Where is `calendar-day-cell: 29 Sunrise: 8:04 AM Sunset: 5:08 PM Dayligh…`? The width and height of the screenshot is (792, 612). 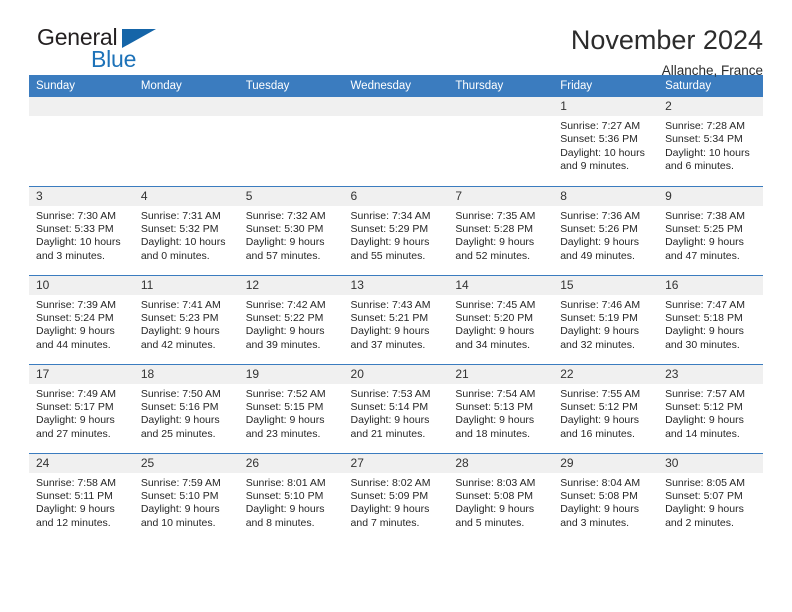 calendar-day-cell: 29 Sunrise: 8:04 AM Sunset: 5:08 PM Dayligh… is located at coordinates (606, 497).